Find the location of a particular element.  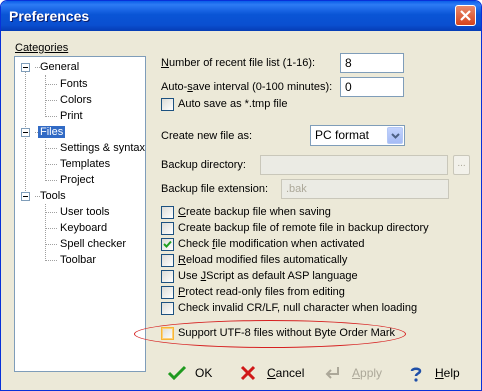

tree-item-project: Project is located at coordinates (77, 180).